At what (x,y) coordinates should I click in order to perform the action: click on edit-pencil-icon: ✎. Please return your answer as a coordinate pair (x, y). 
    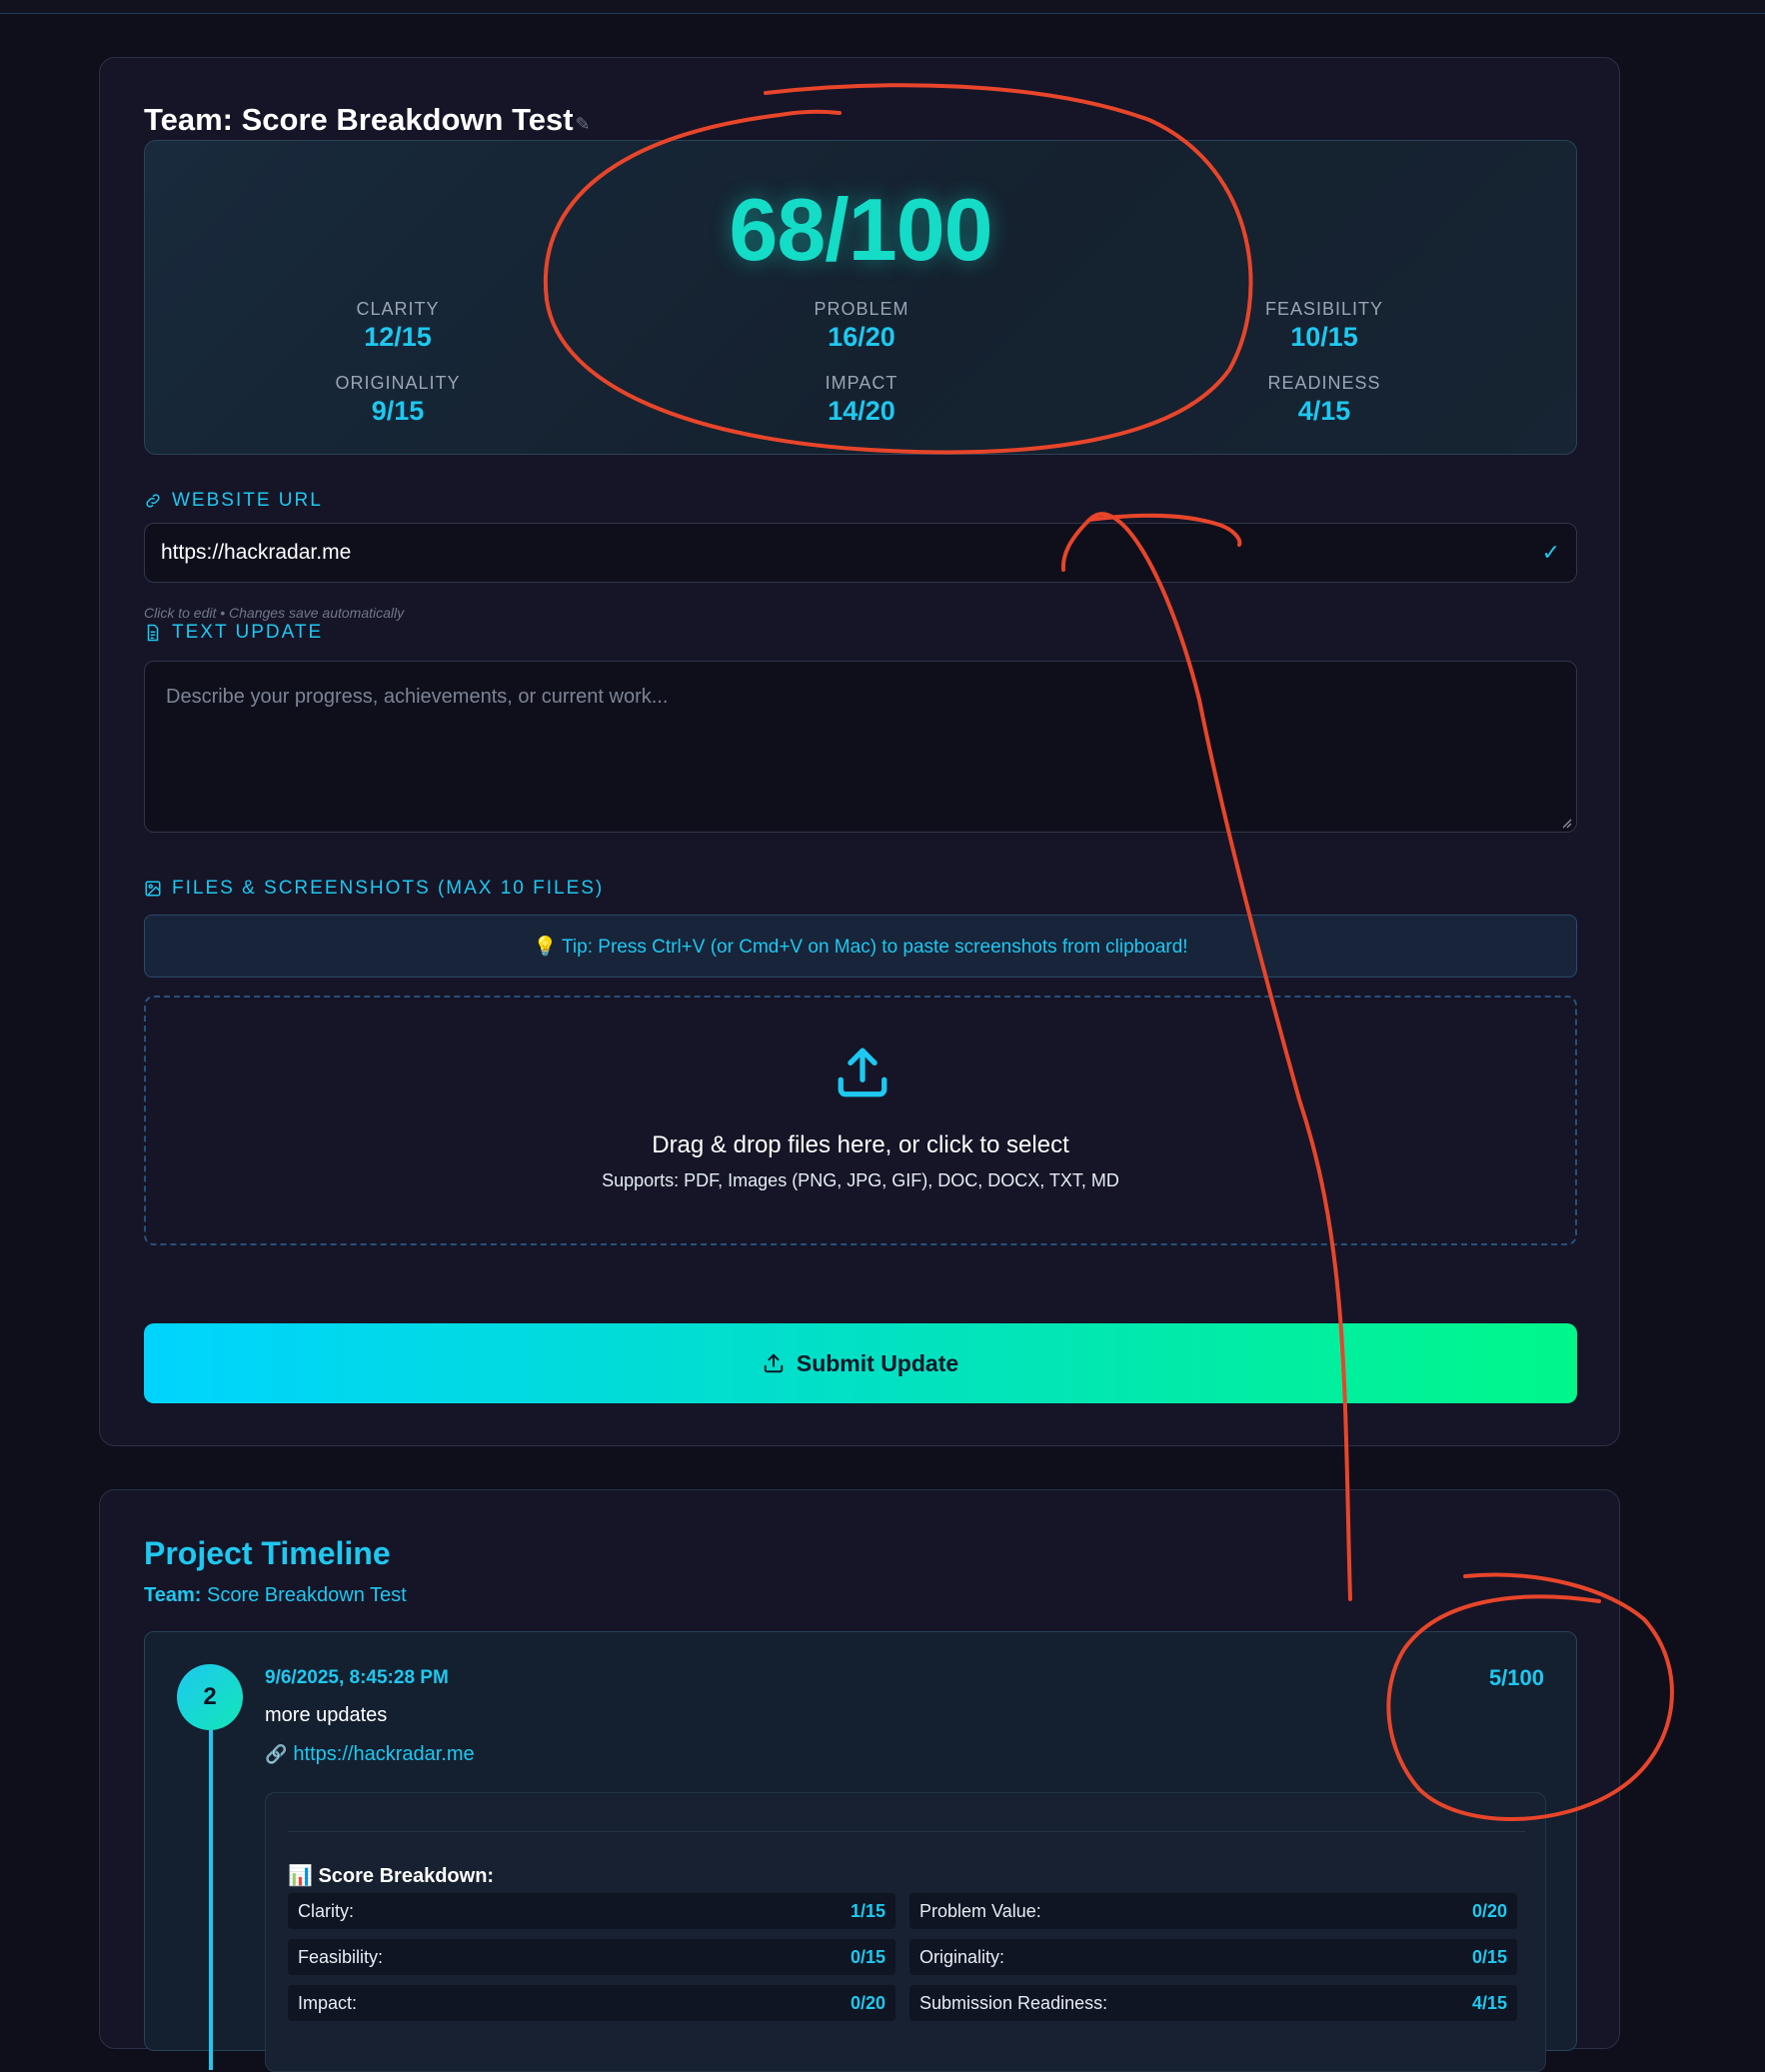
    Looking at the image, I should click on (583, 124).